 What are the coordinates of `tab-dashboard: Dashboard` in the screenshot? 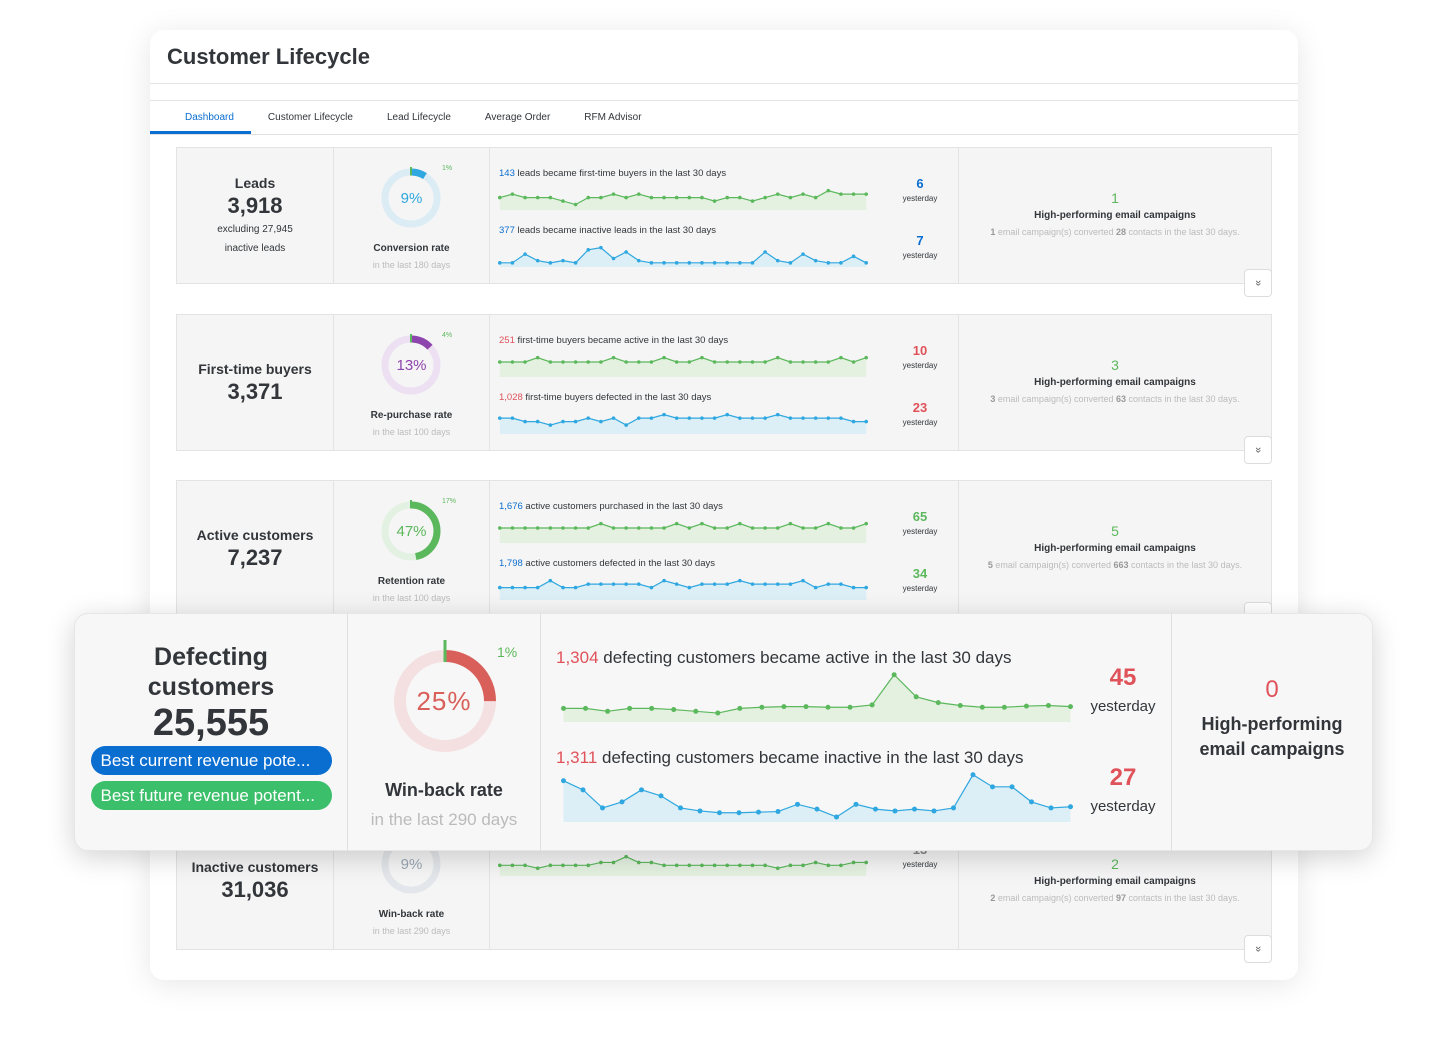 It's located at (200, 117).